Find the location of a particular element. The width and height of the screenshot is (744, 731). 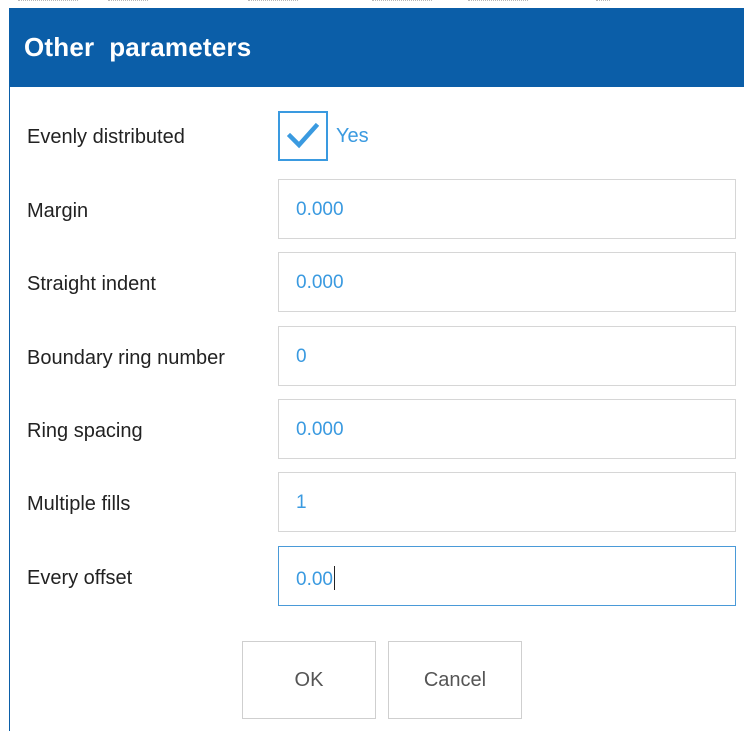

straight-indent-input: 0.000 is located at coordinates (507, 282).